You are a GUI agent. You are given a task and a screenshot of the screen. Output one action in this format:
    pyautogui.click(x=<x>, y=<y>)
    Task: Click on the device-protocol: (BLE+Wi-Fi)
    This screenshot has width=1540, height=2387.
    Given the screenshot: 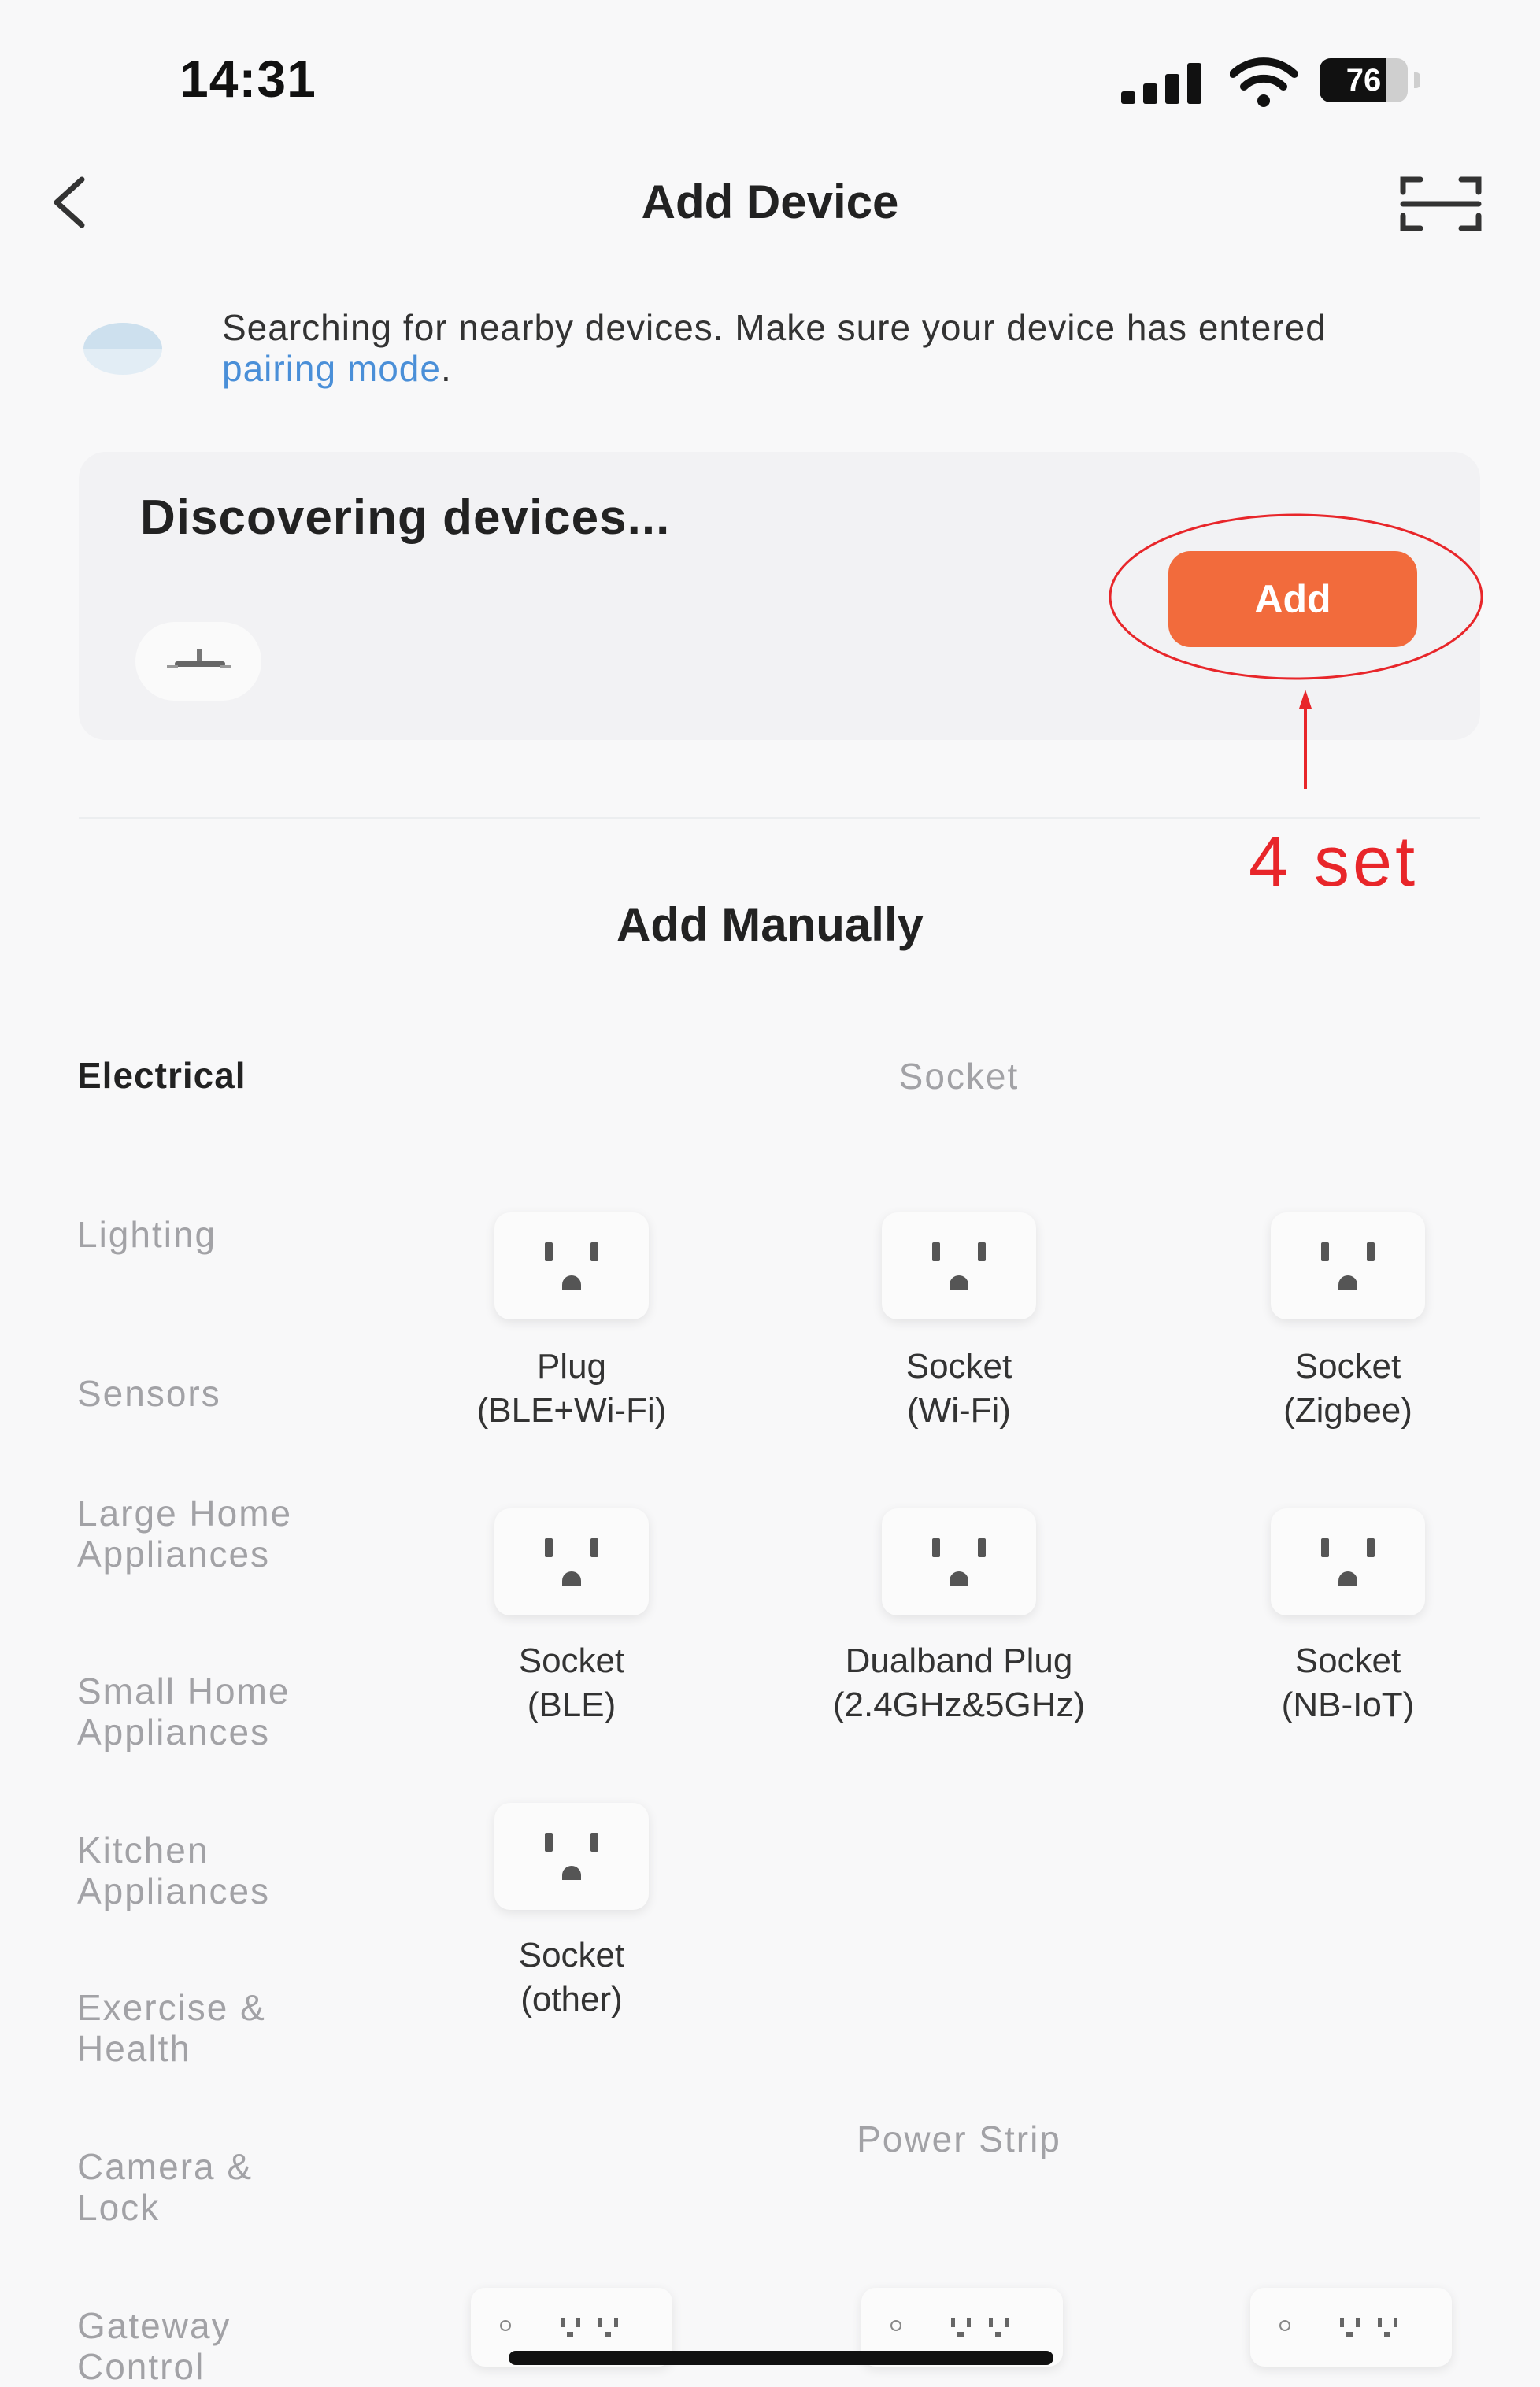 What is the action you would take?
    pyautogui.click(x=571, y=1410)
    